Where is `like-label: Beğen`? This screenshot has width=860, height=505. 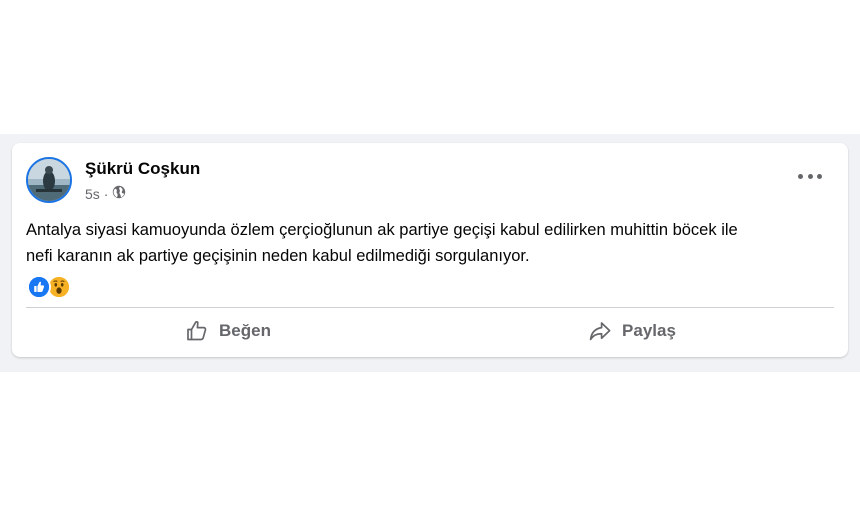 like-label: Beğen is located at coordinates (245, 330).